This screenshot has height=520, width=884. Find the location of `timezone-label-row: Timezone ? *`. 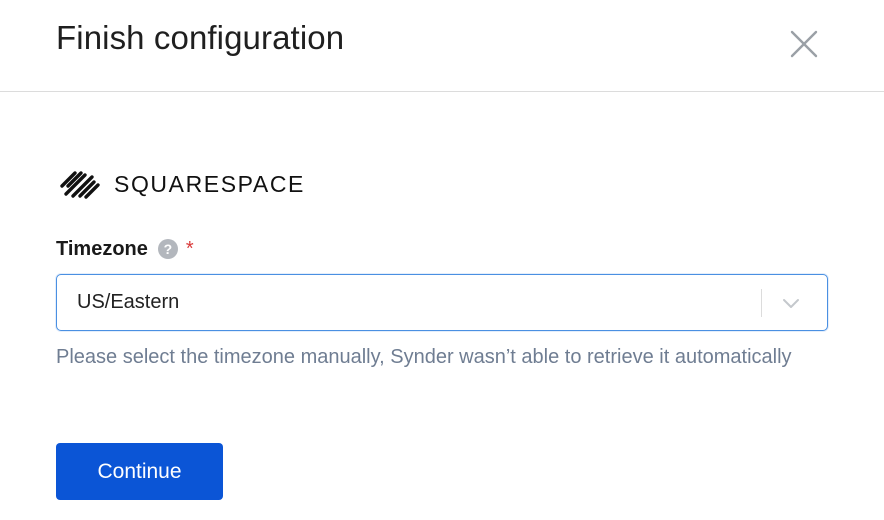

timezone-label-row: Timezone ? * is located at coordinates (125, 249).